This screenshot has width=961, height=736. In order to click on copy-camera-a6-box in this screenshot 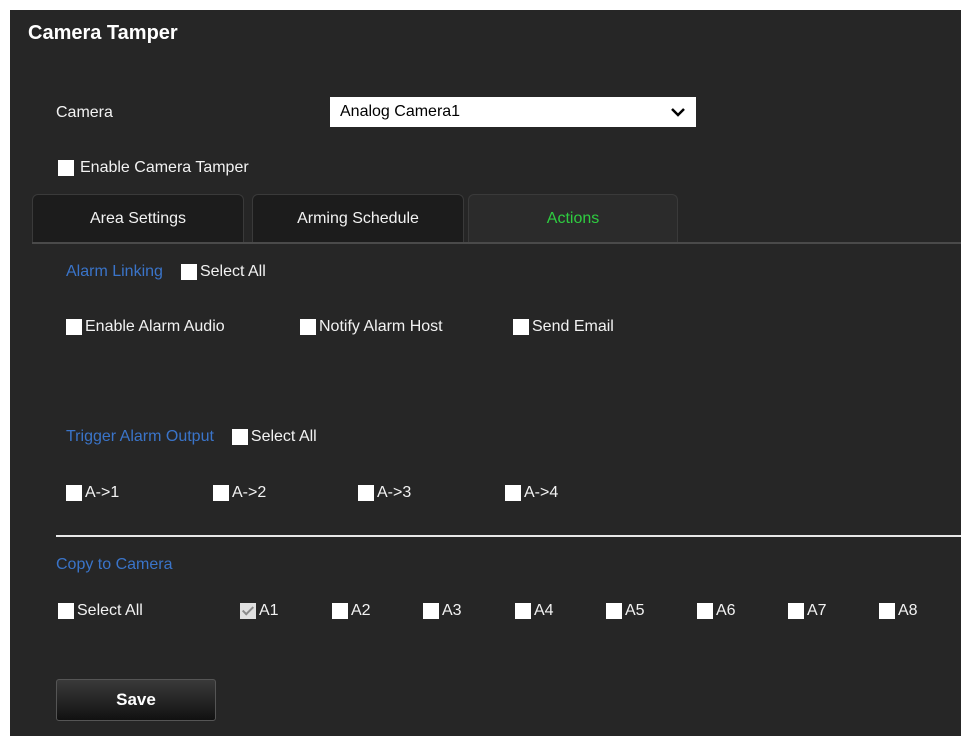, I will do `click(705, 611)`.